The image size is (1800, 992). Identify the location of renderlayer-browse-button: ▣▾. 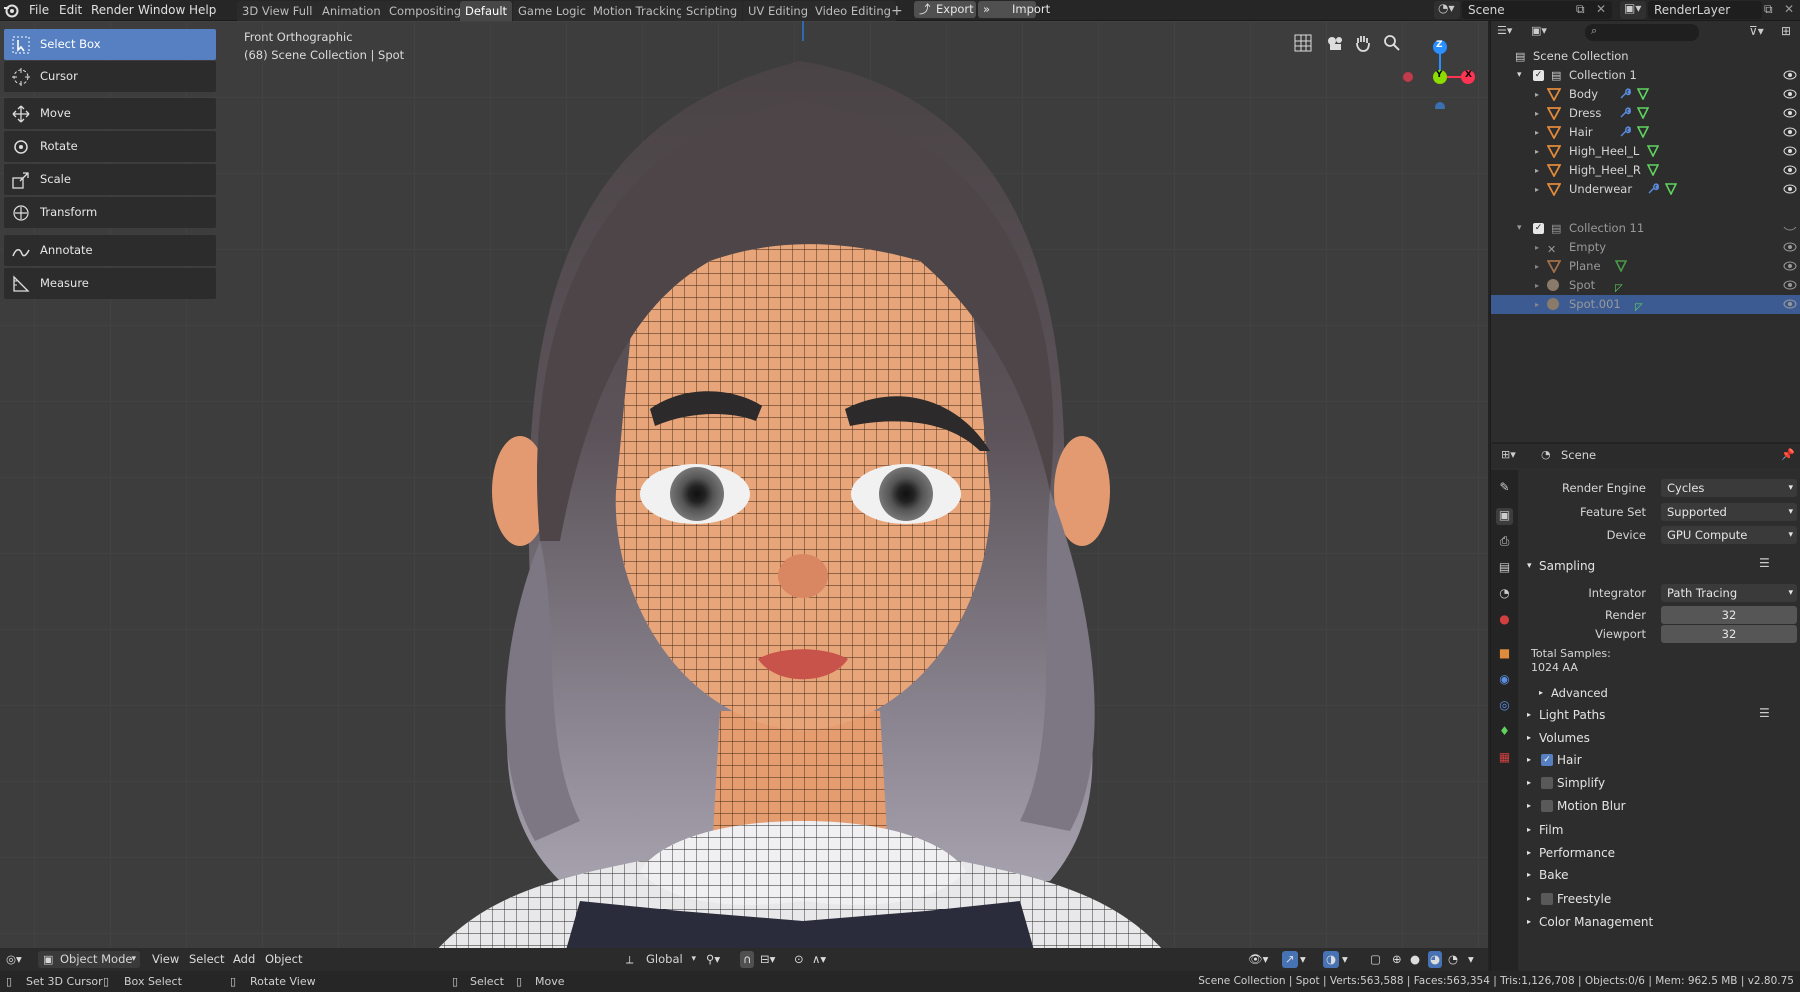
(1633, 10).